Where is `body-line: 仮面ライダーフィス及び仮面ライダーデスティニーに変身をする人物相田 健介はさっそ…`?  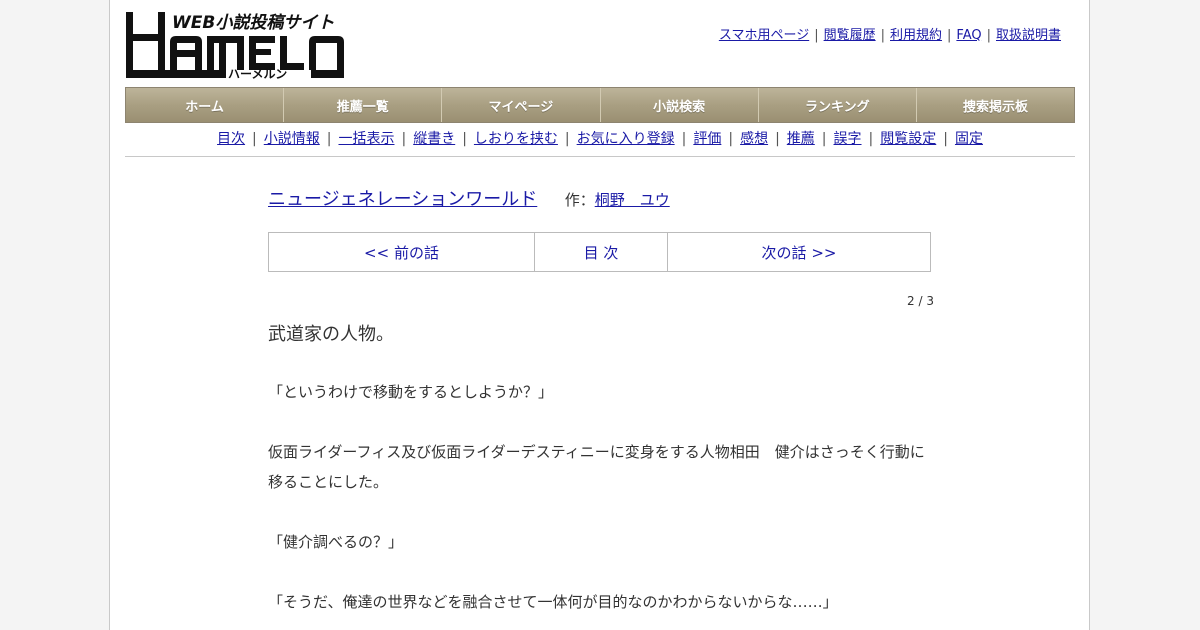
body-line: 仮面ライダーフィス及び仮面ライダーデスティニーに変身をする人物相田 健介はさっそ… is located at coordinates (596, 452).